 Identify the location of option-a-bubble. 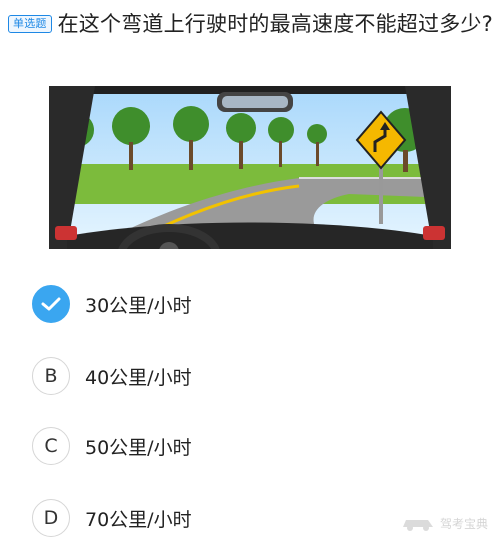
(51, 304).